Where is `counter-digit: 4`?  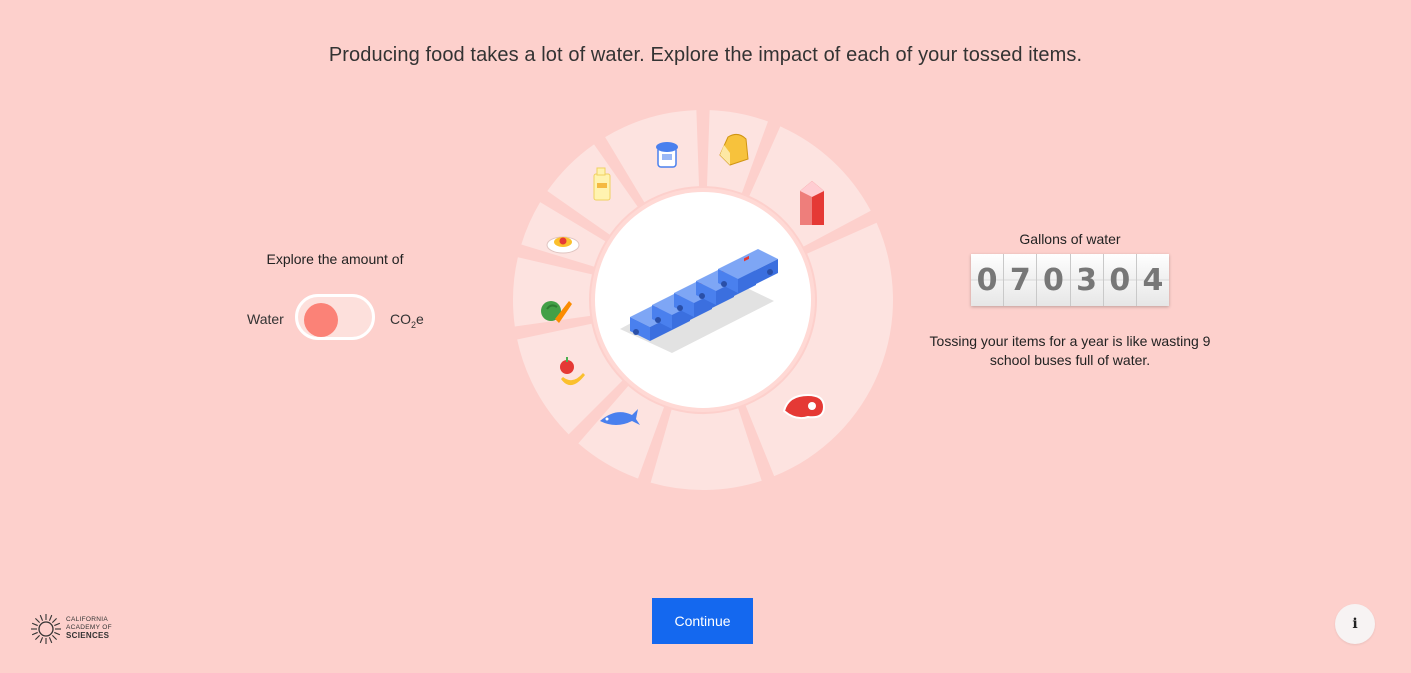 counter-digit: 4 is located at coordinates (1153, 280).